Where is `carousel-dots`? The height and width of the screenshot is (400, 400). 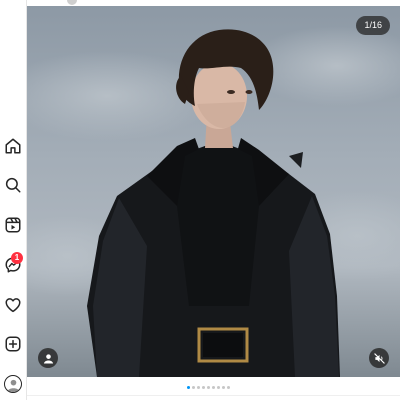 carousel-dots is located at coordinates (200, 387).